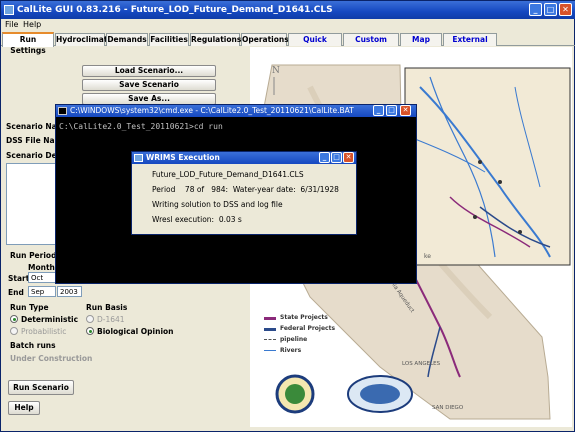 This screenshot has width=575, height=432. Describe the element at coordinates (19, 278) in the screenshot. I see `start-label: Start` at that location.